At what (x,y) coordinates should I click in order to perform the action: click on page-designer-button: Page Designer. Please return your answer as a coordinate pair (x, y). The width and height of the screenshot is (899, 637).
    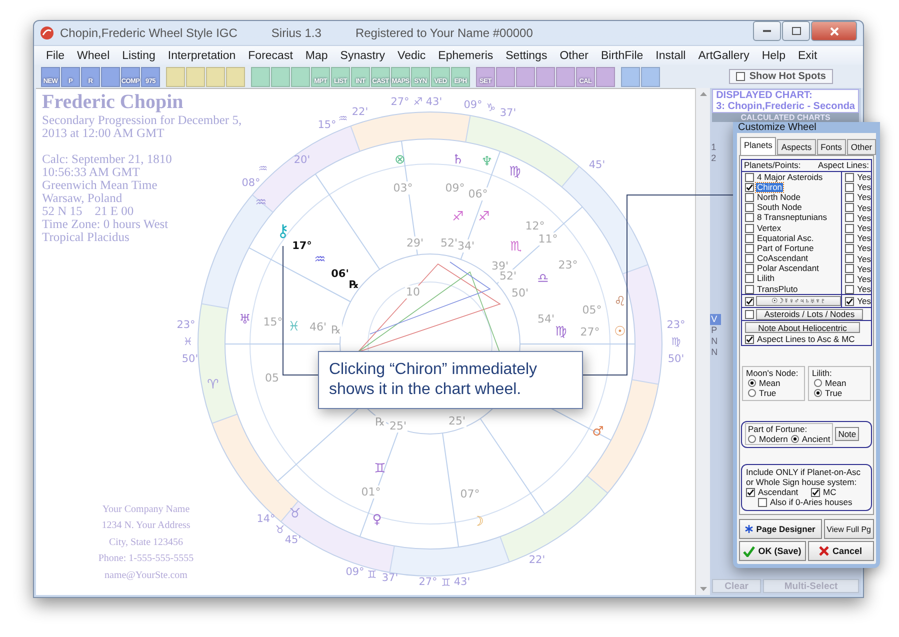
    Looking at the image, I should click on (780, 529).